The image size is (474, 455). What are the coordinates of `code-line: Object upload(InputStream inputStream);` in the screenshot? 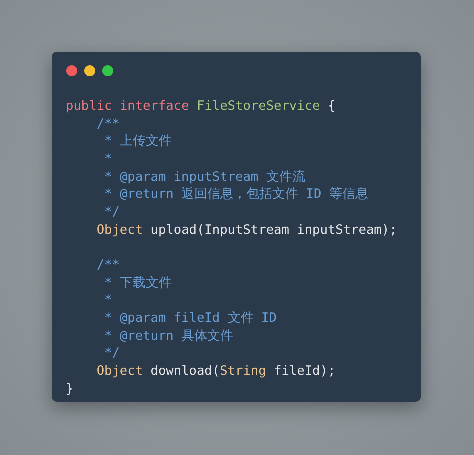 It's located at (247, 231).